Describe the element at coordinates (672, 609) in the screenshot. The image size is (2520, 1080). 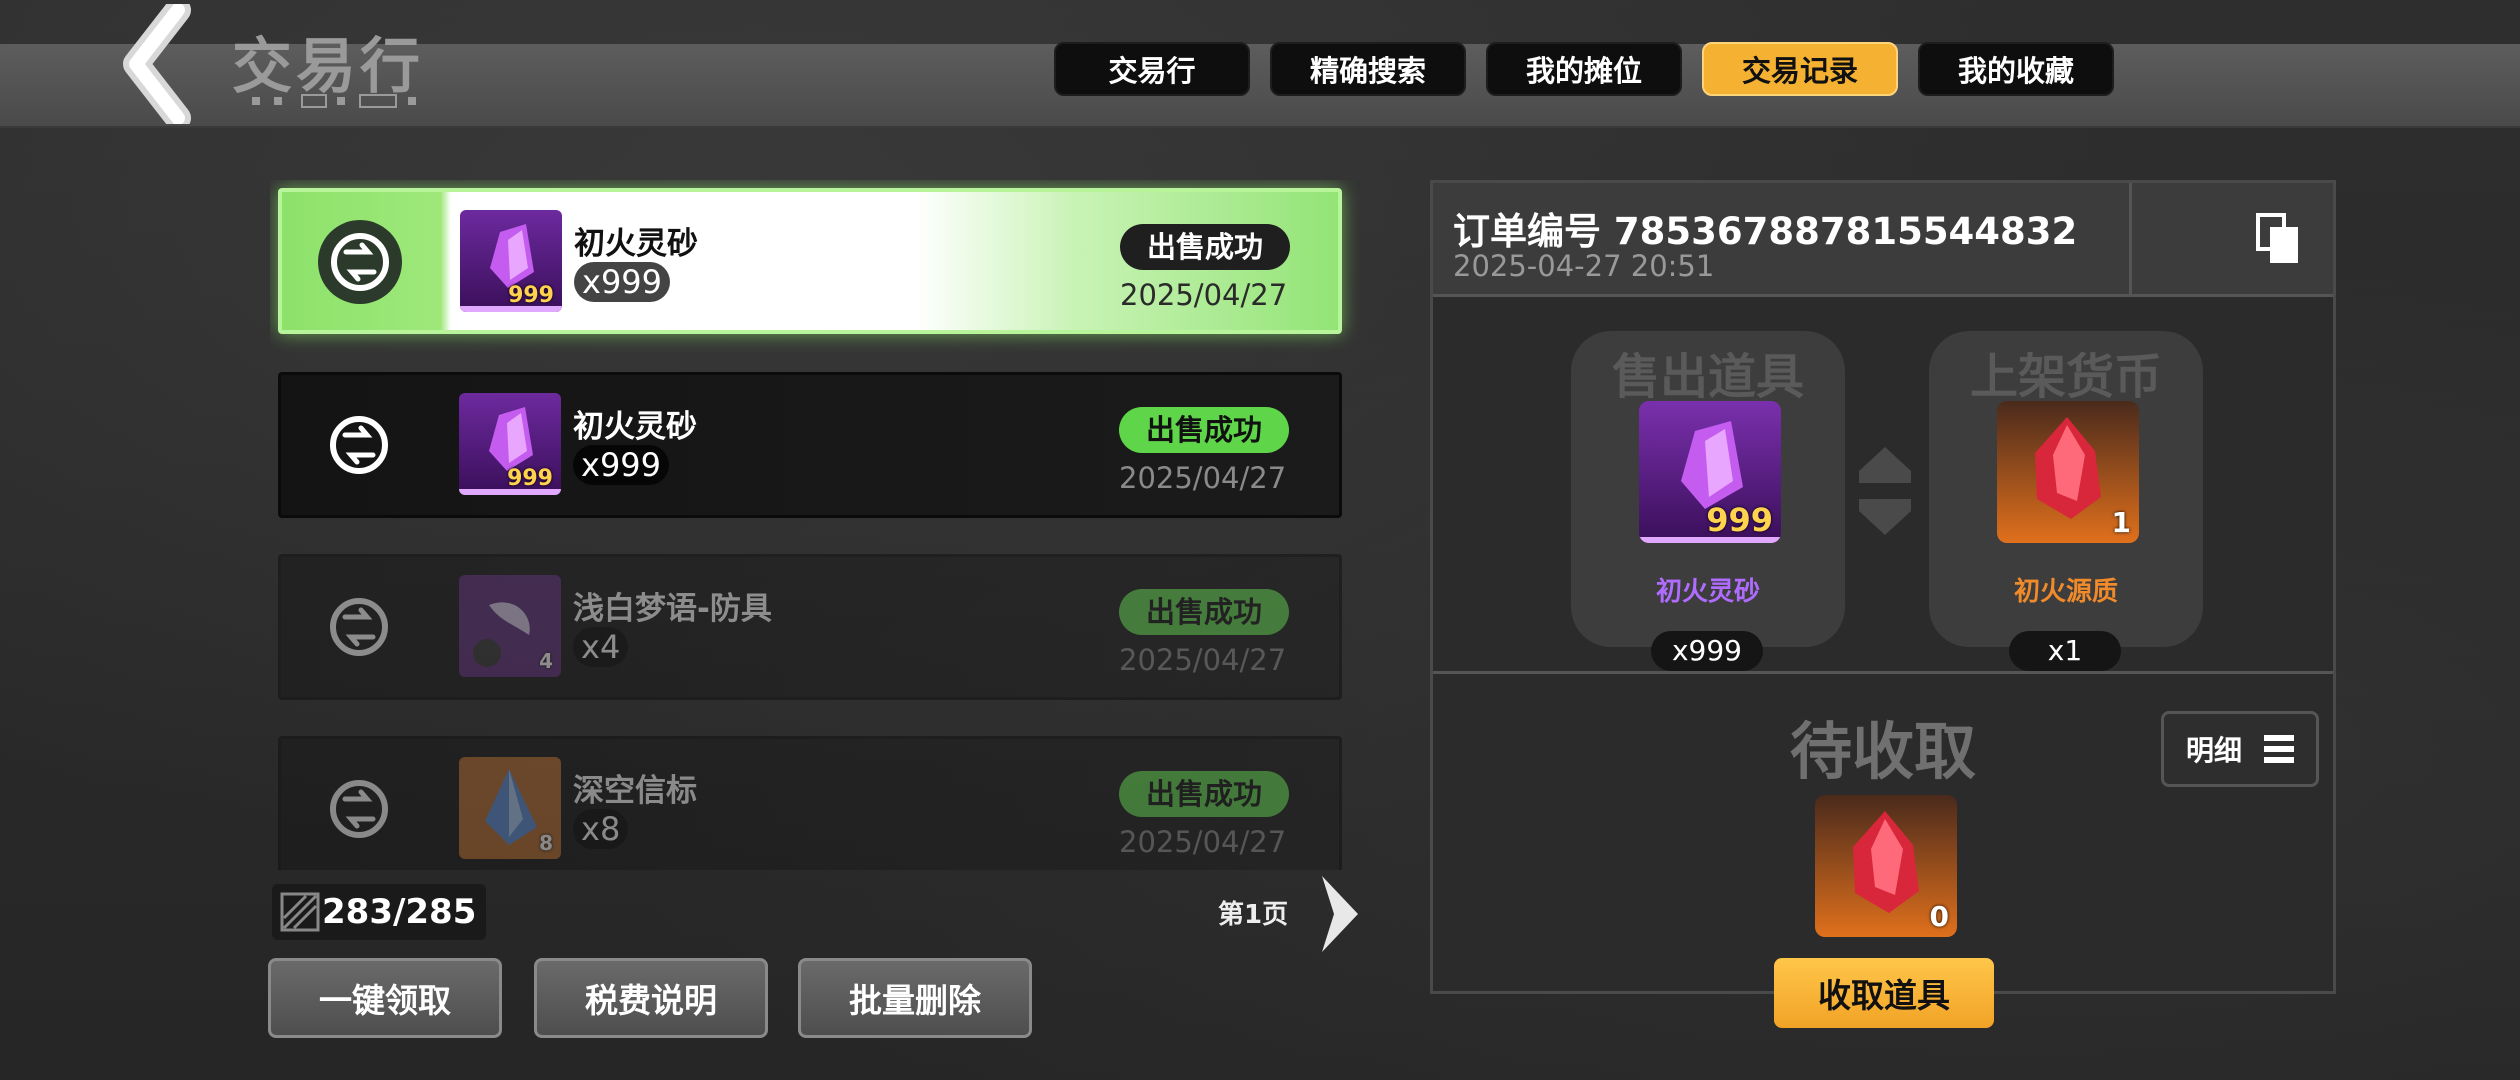
I see `item-name: 浅白梦语-防具` at that location.